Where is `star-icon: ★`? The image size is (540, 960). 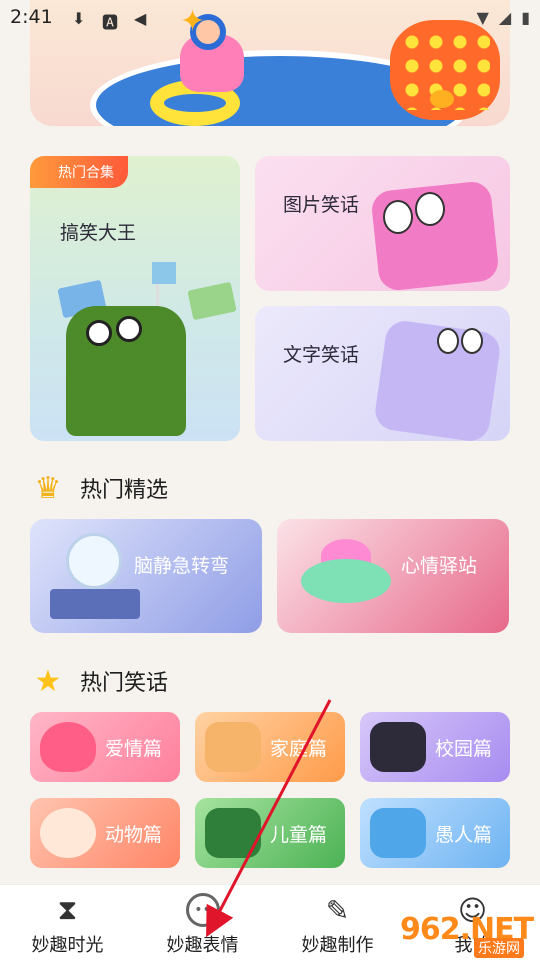 star-icon: ★ is located at coordinates (48, 681).